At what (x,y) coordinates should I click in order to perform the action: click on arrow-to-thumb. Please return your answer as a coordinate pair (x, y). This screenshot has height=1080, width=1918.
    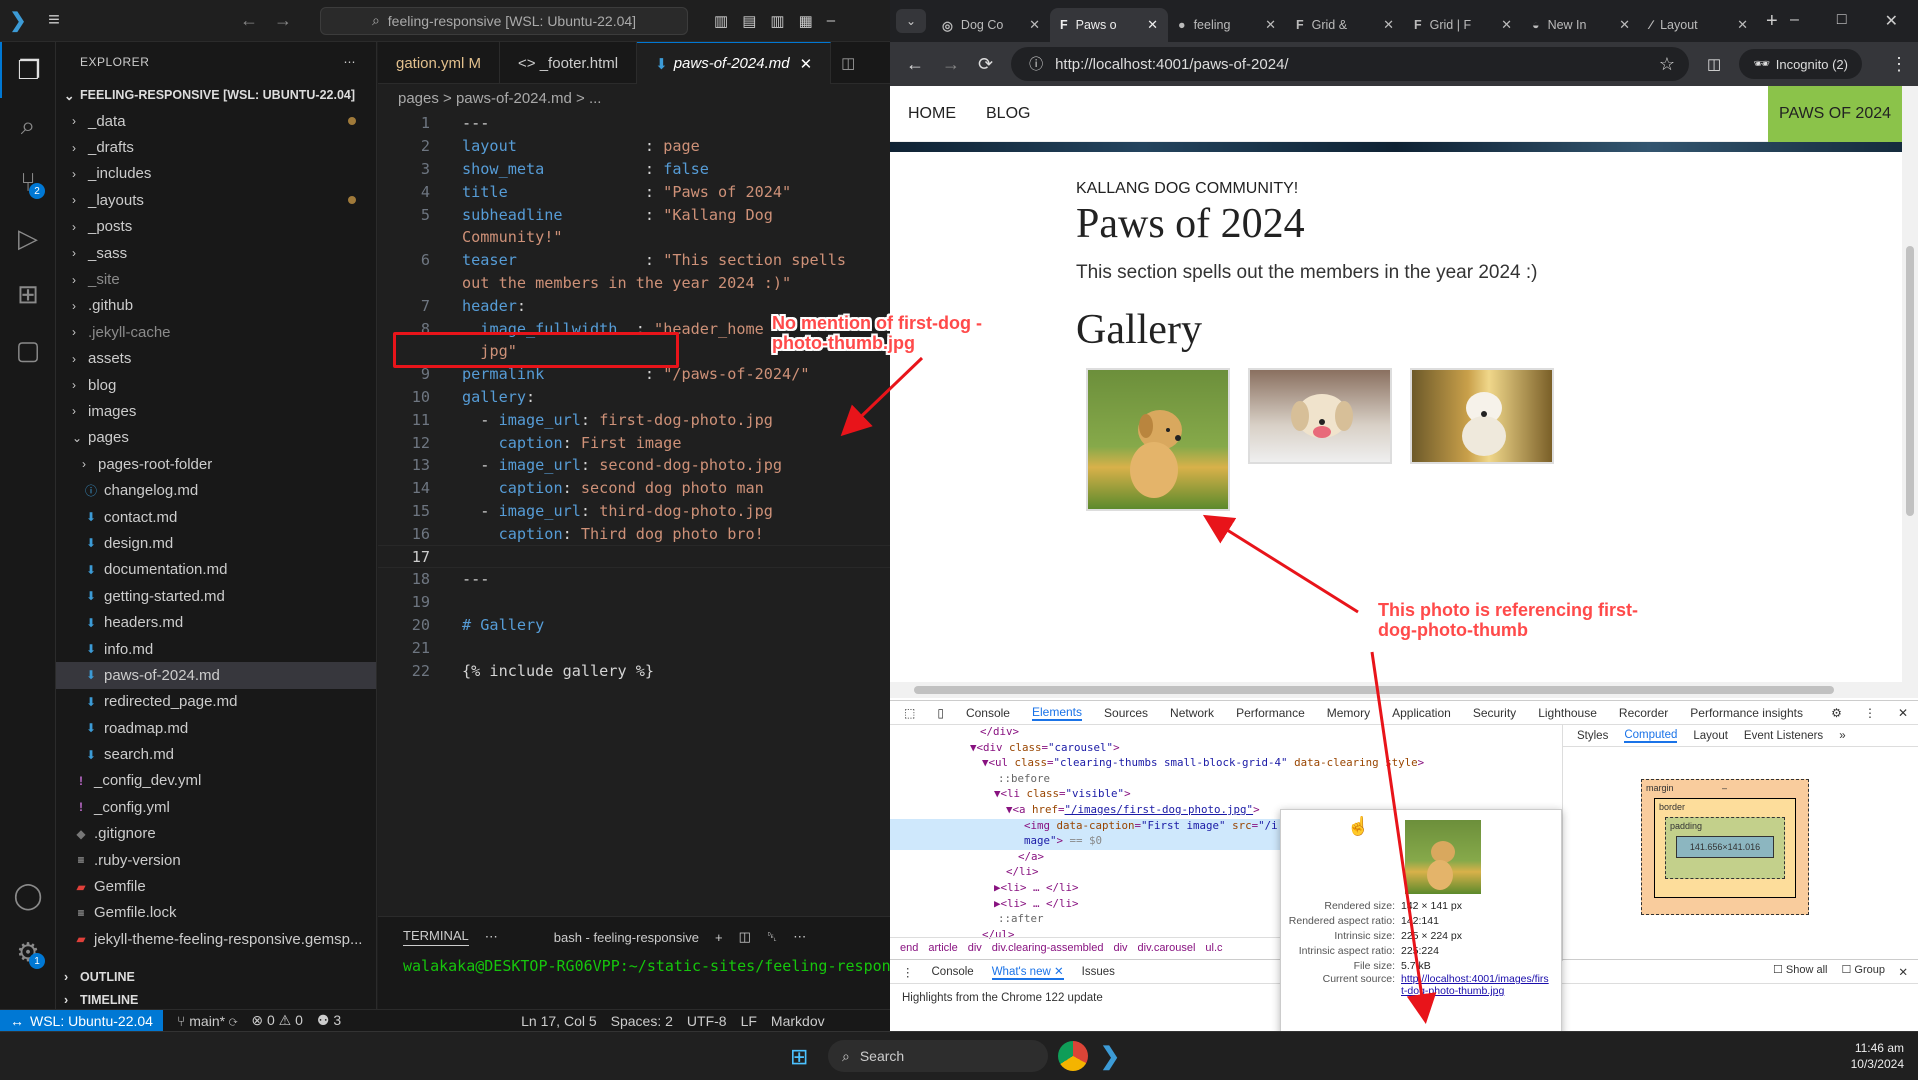
    Looking at the image, I should click on (1280, 564).